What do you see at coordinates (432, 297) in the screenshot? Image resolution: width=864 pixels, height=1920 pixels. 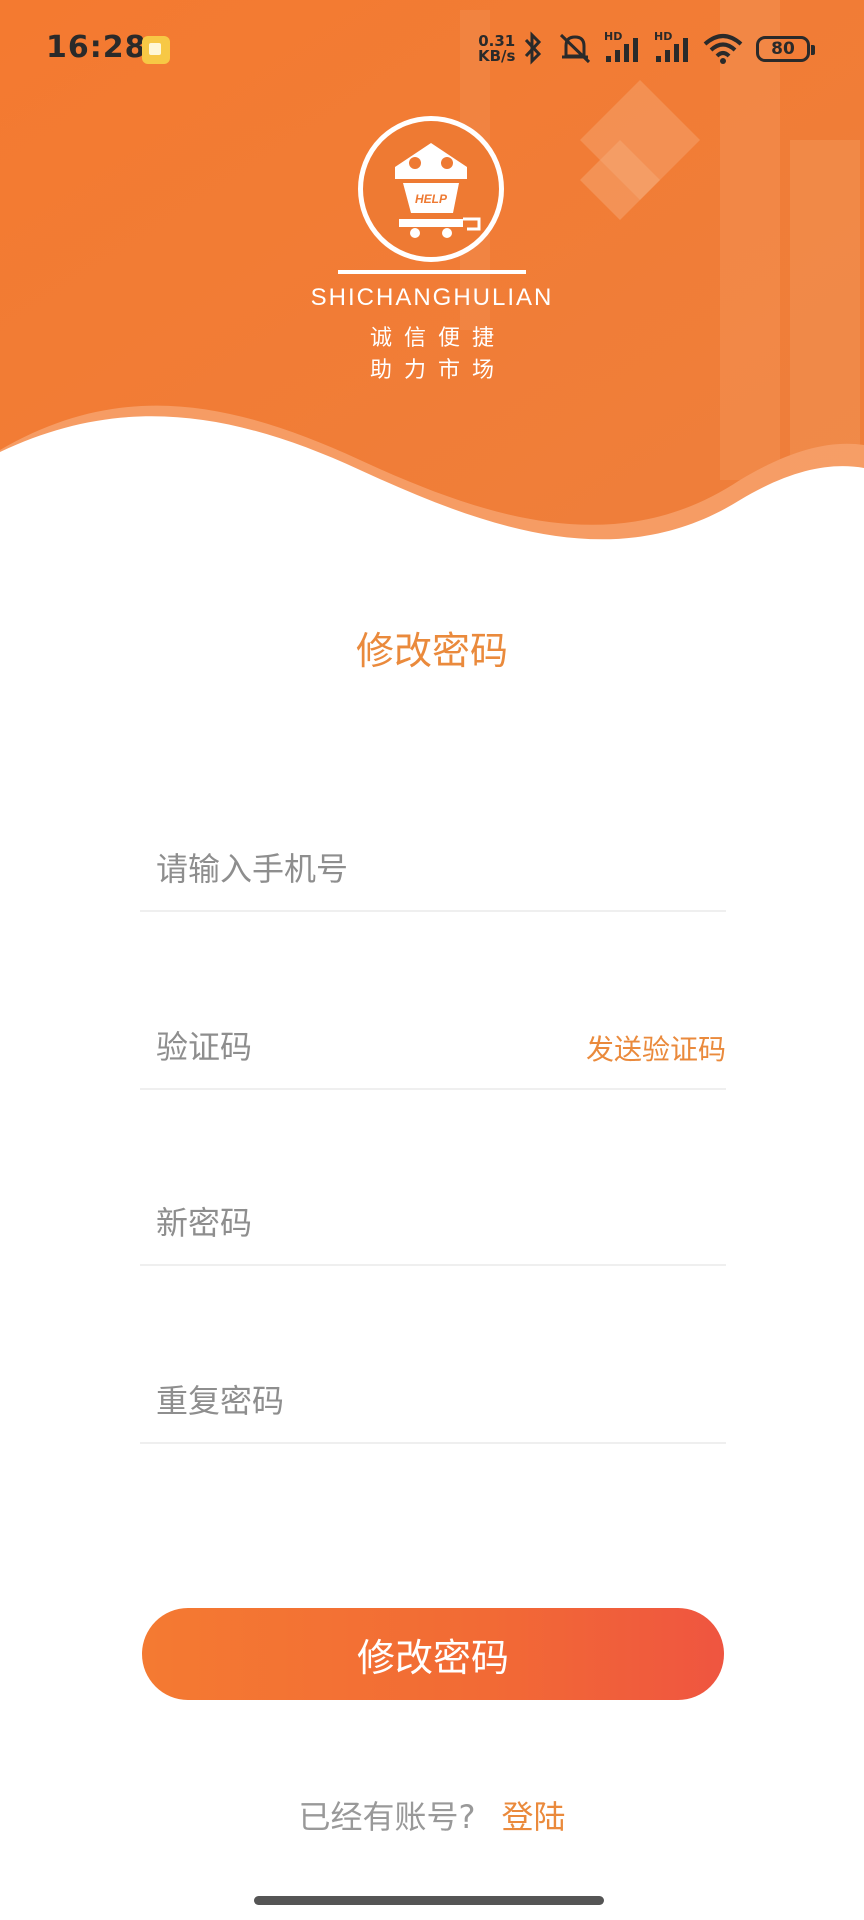 I see `brand-name: SHICHANGHULIAN` at bounding box center [432, 297].